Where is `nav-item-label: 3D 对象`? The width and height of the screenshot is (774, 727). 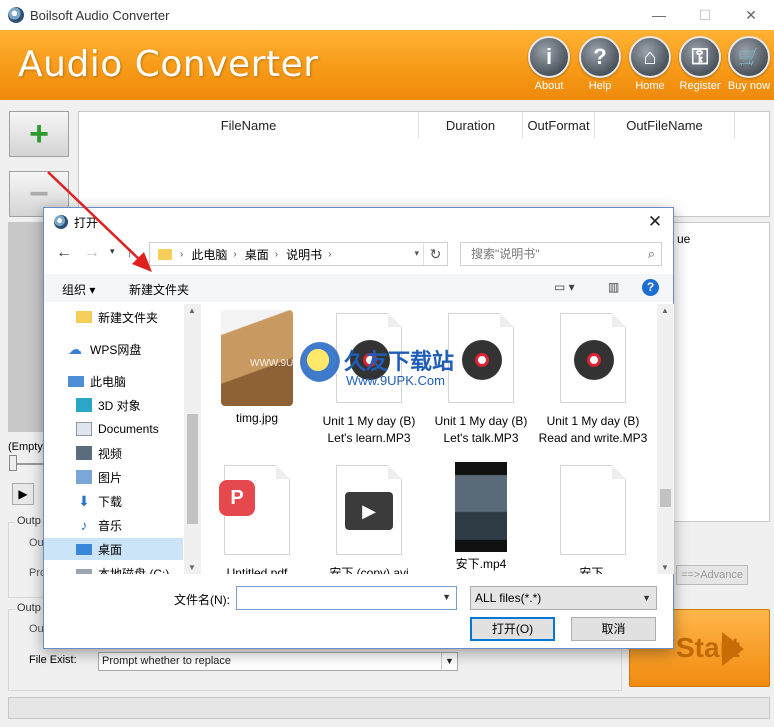 nav-item-label: 3D 对象 is located at coordinates (119, 405).